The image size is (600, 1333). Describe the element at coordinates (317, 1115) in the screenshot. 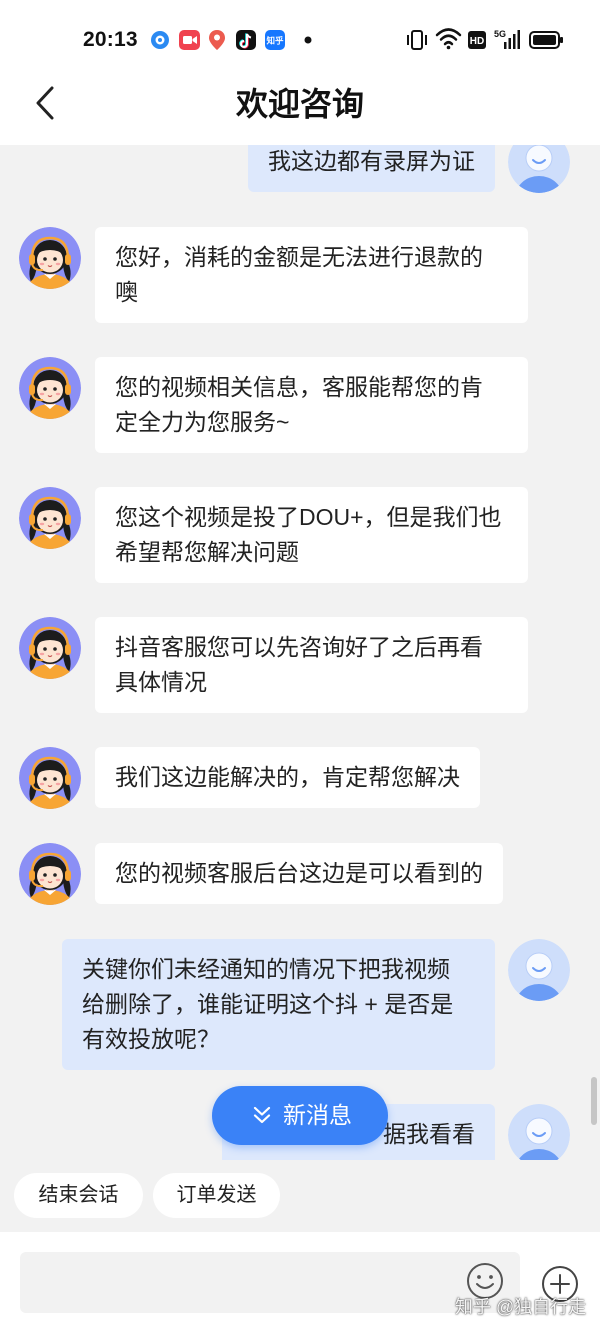

I see `new-messages-label: 新消息` at that location.